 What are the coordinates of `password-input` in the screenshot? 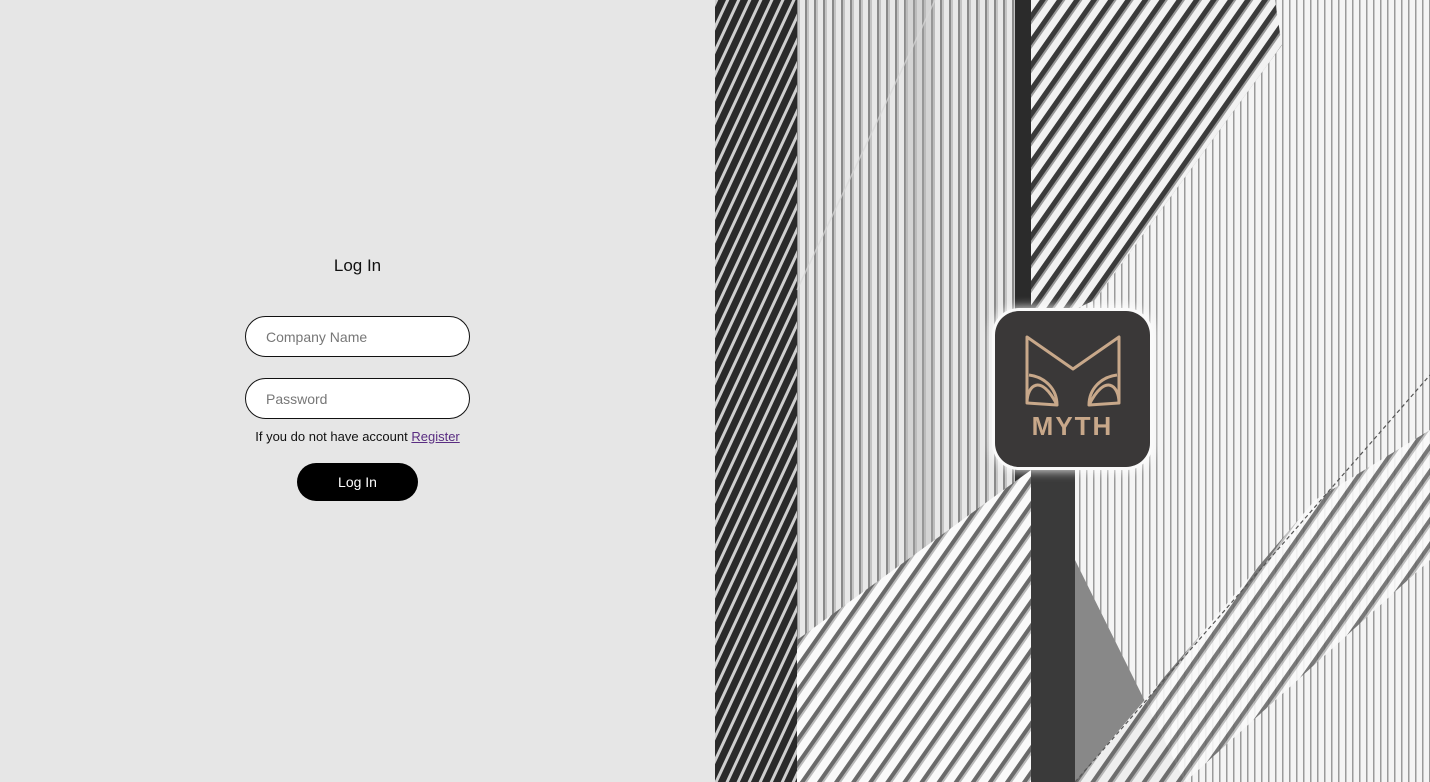 It's located at (357, 398).